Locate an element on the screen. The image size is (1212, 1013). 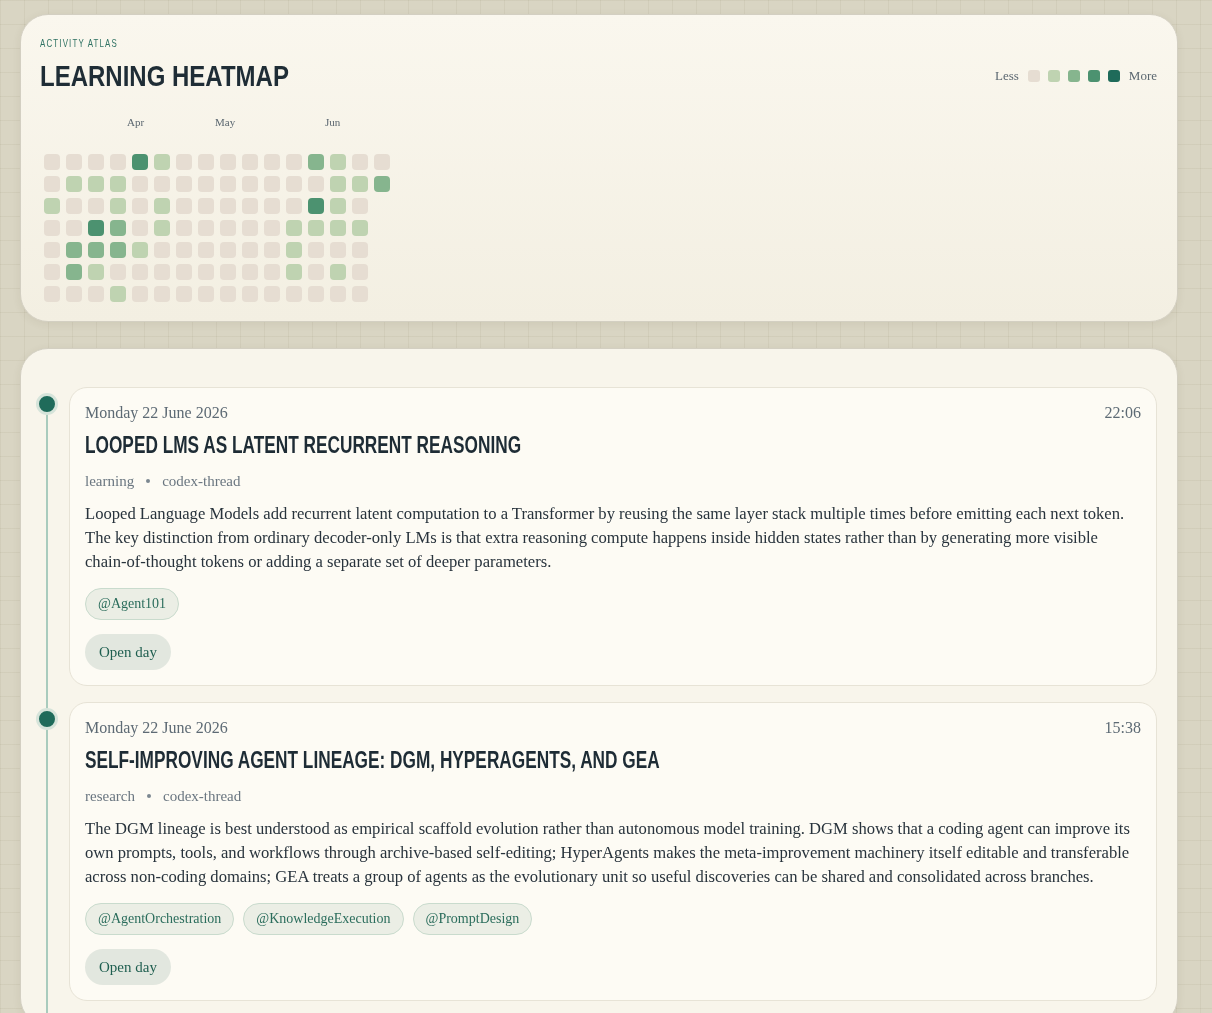
entry-tag-label: research is located at coordinates (110, 796).